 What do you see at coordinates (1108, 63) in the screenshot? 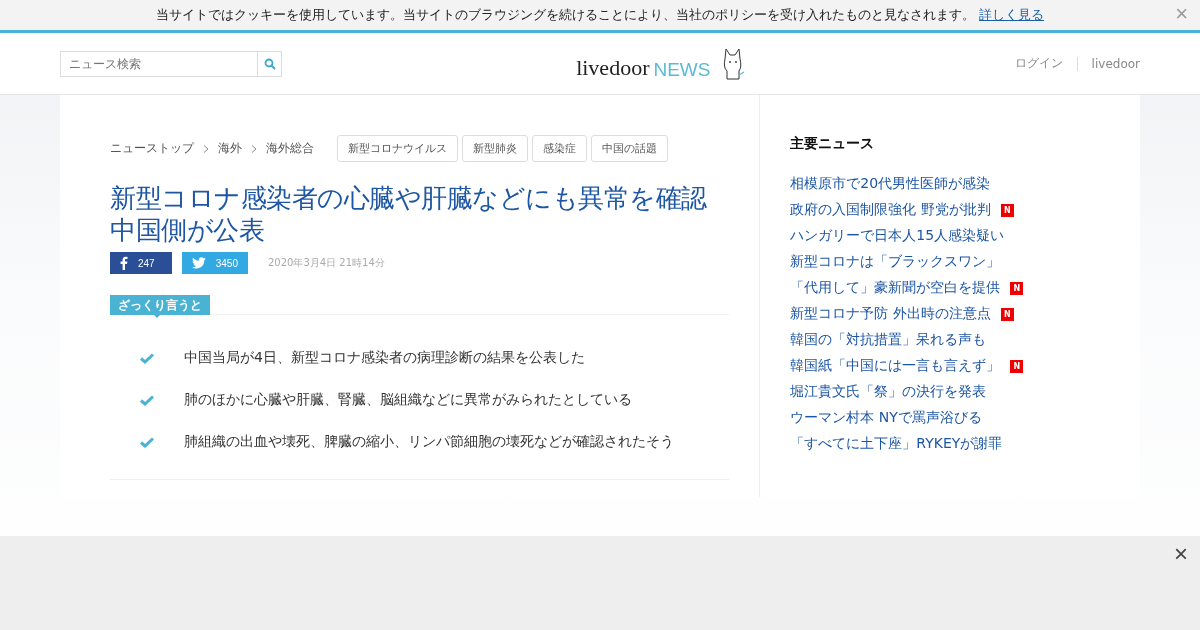
I see `header-link: livedoor` at bounding box center [1108, 63].